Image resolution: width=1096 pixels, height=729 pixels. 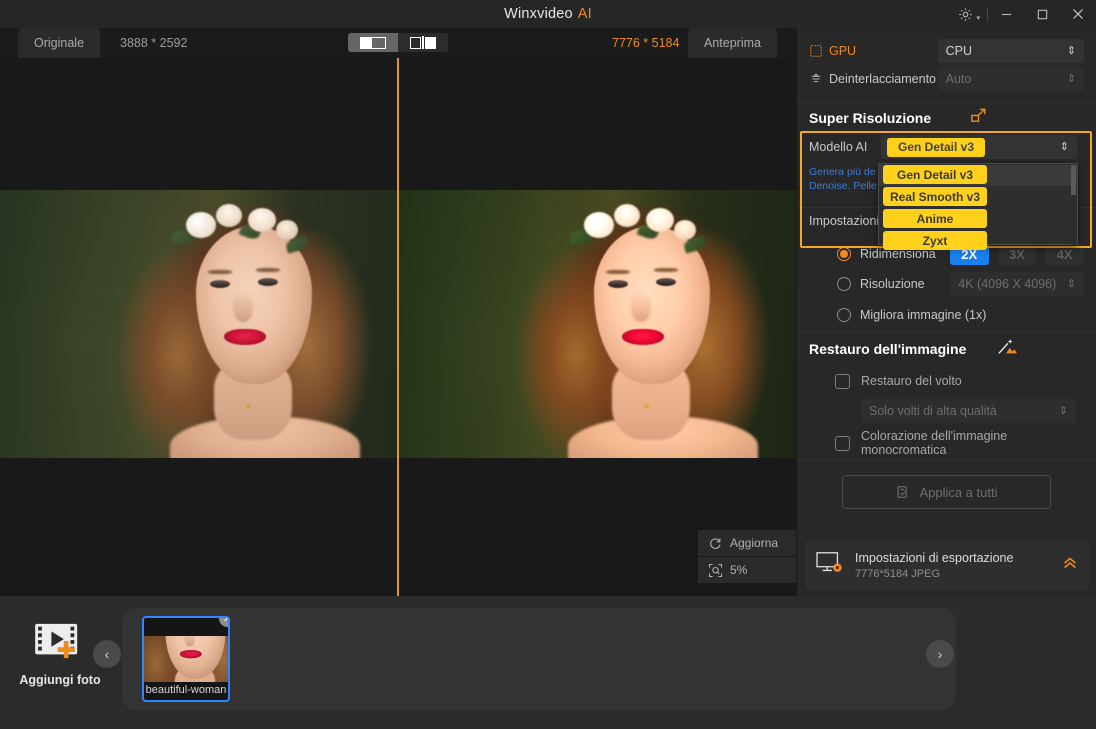 I want to click on clipboard-check-icon, so click(x=903, y=492).